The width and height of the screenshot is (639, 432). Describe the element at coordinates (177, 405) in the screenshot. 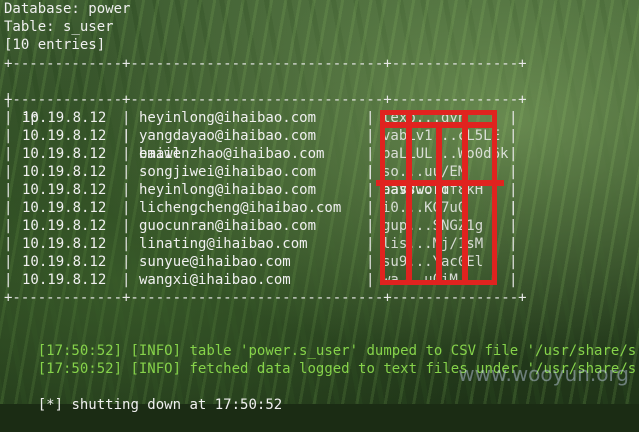

I see `shutdown-text: shutting down at 17:50:52` at that location.